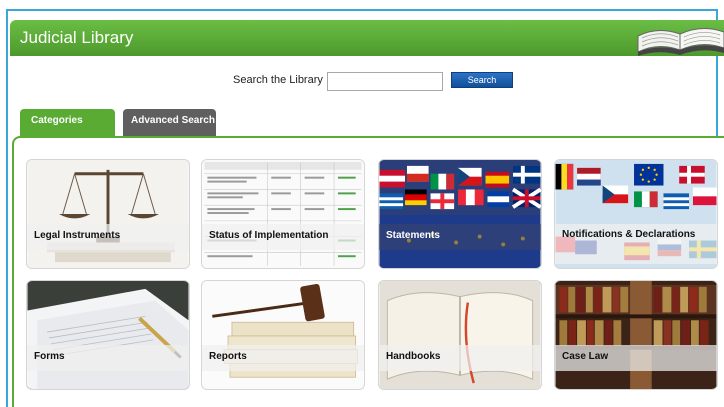  Describe the element at coordinates (482, 80) in the screenshot. I see `search-button: Search` at that location.